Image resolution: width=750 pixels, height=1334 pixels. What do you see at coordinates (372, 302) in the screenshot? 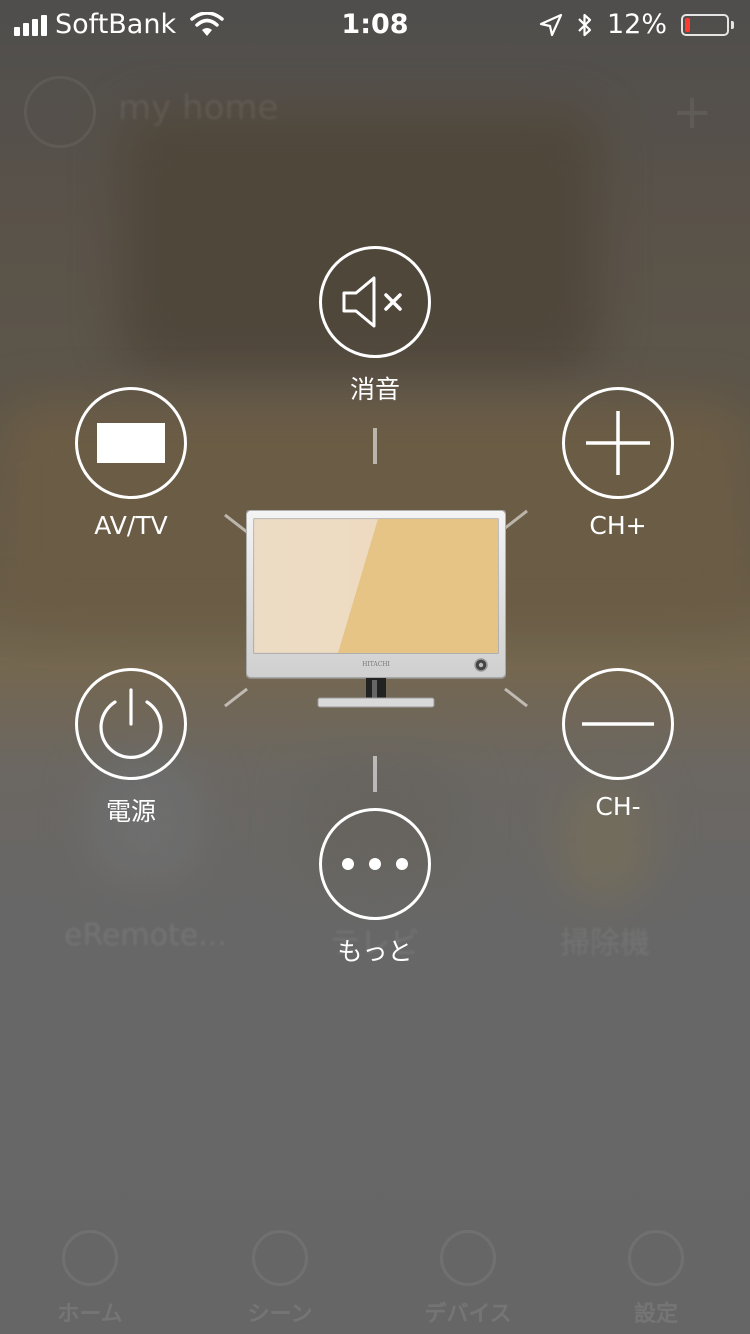
I see `mute-icon` at bounding box center [372, 302].